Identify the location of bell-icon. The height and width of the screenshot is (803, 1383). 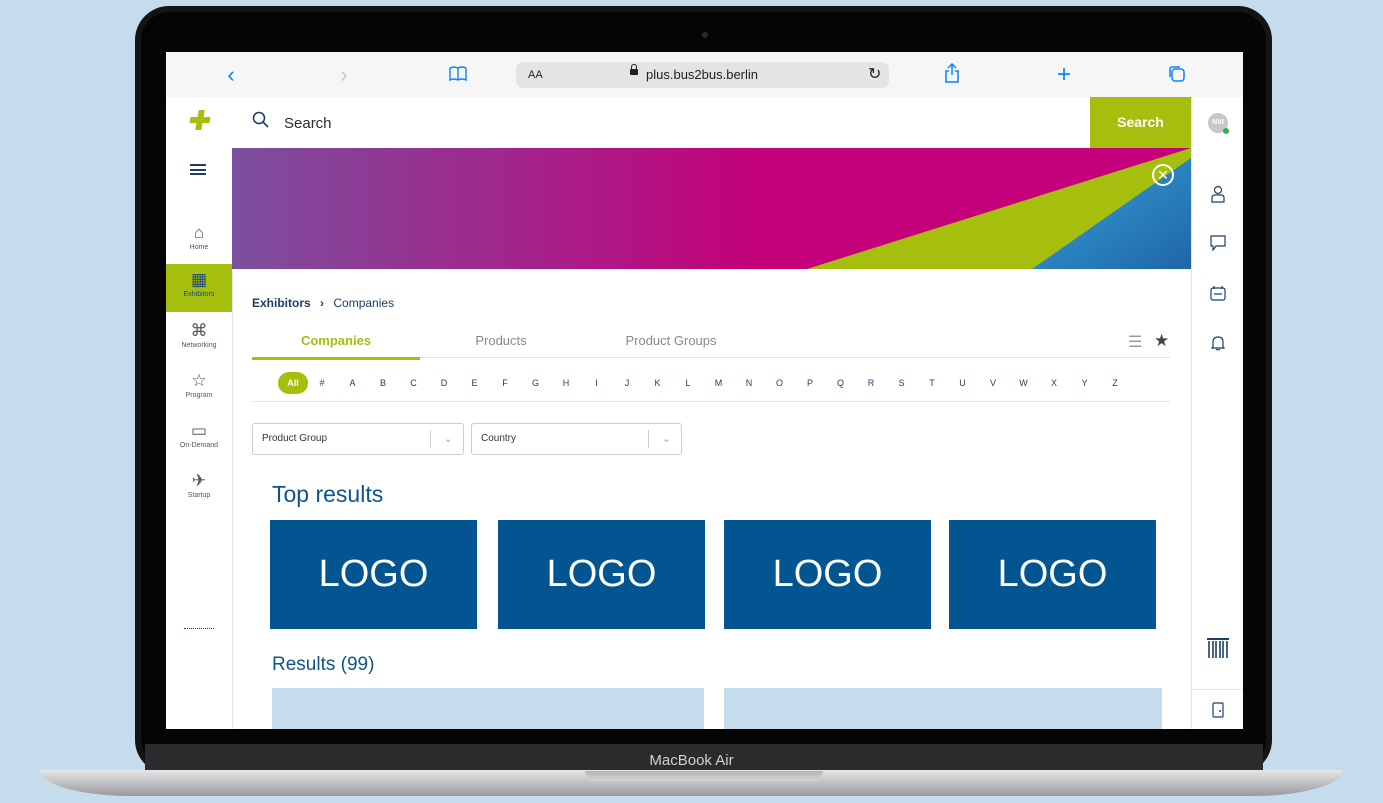
(1217, 345).